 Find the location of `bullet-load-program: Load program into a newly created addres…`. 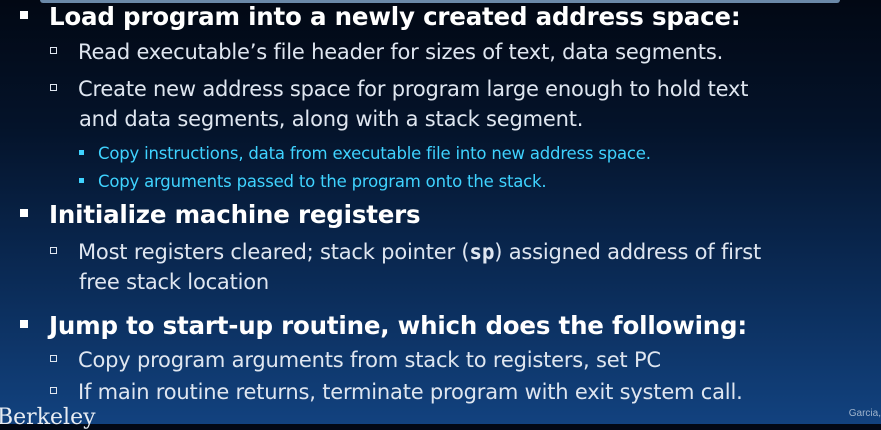

bullet-load-program: Load program into a newly created addres… is located at coordinates (380, 16).